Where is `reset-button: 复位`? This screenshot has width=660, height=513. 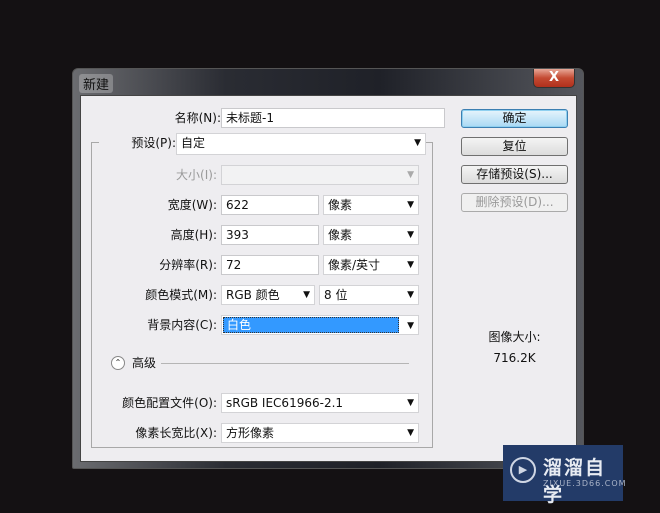 reset-button: 复位 is located at coordinates (514, 146).